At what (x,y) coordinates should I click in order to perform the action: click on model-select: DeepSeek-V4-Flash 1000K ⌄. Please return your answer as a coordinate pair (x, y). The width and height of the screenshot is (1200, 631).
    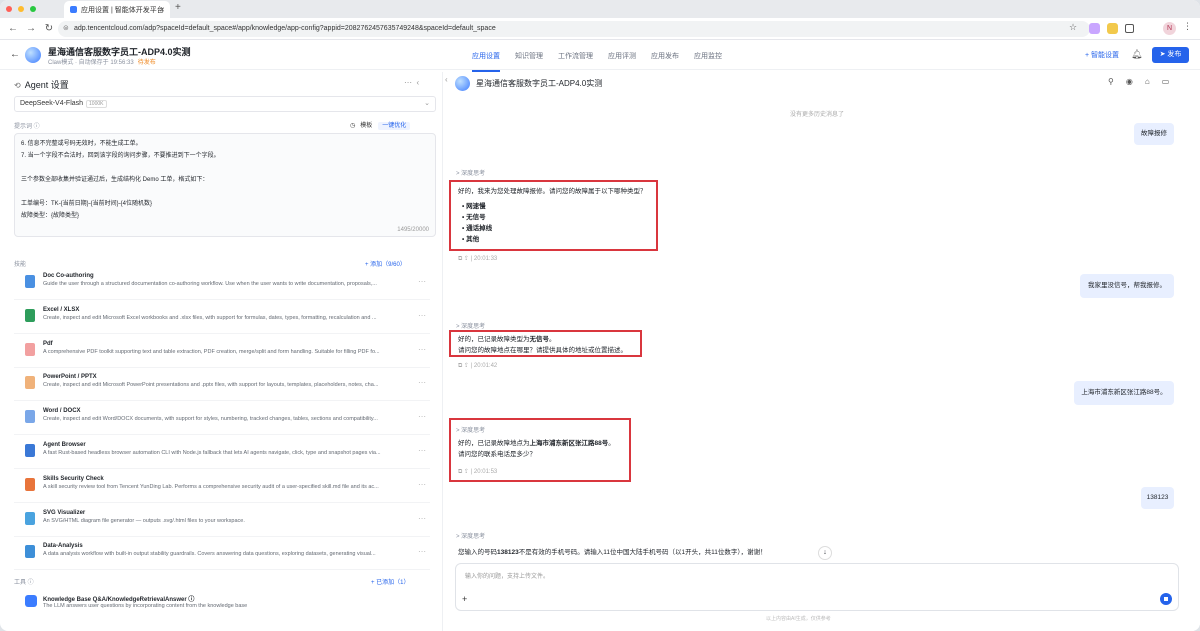
    Looking at the image, I should click on (225, 104).